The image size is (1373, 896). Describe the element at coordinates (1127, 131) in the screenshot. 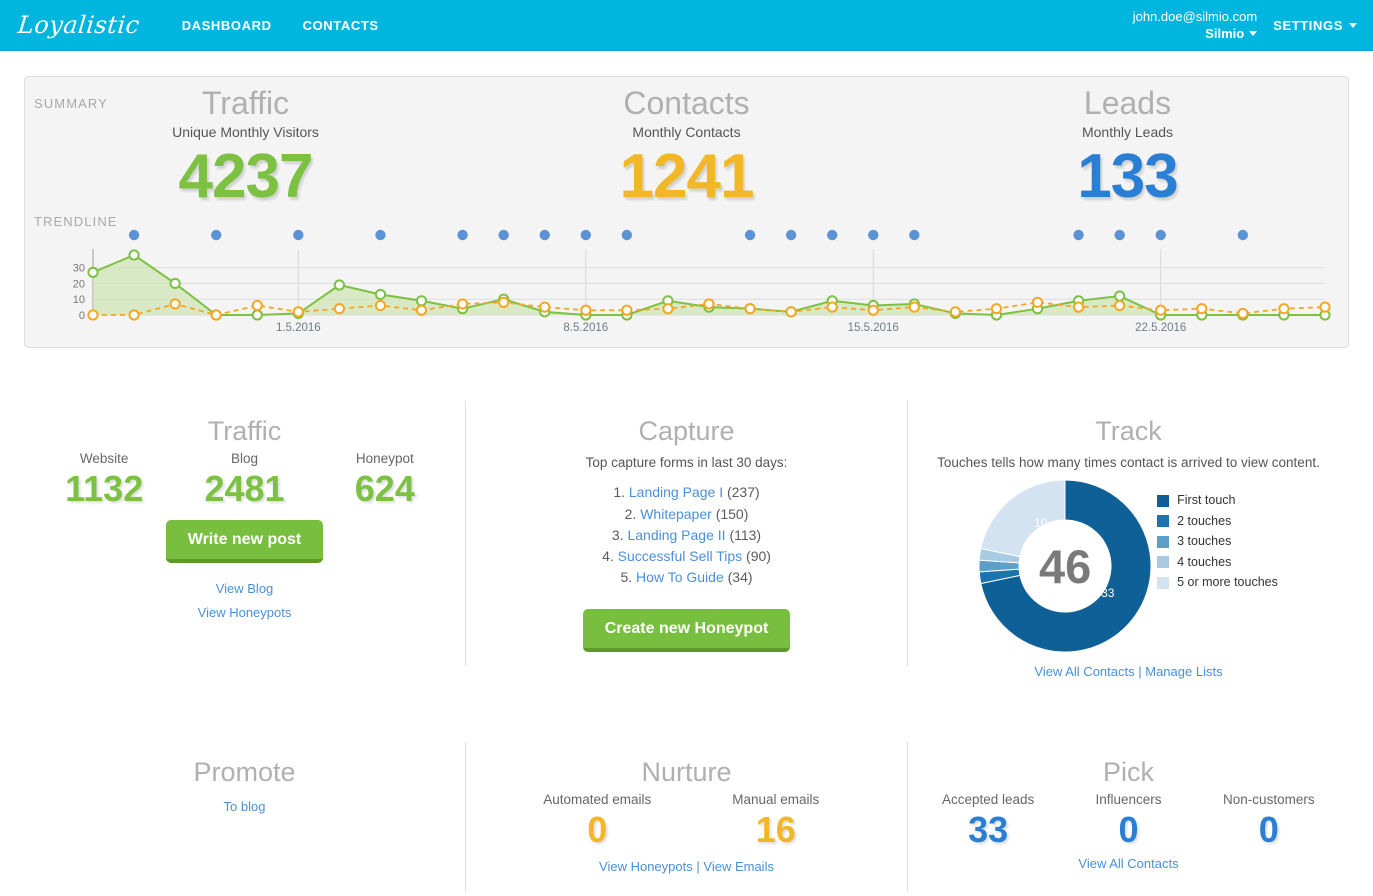

I see `kpi-leads-subtitle: Monthly Leads` at that location.